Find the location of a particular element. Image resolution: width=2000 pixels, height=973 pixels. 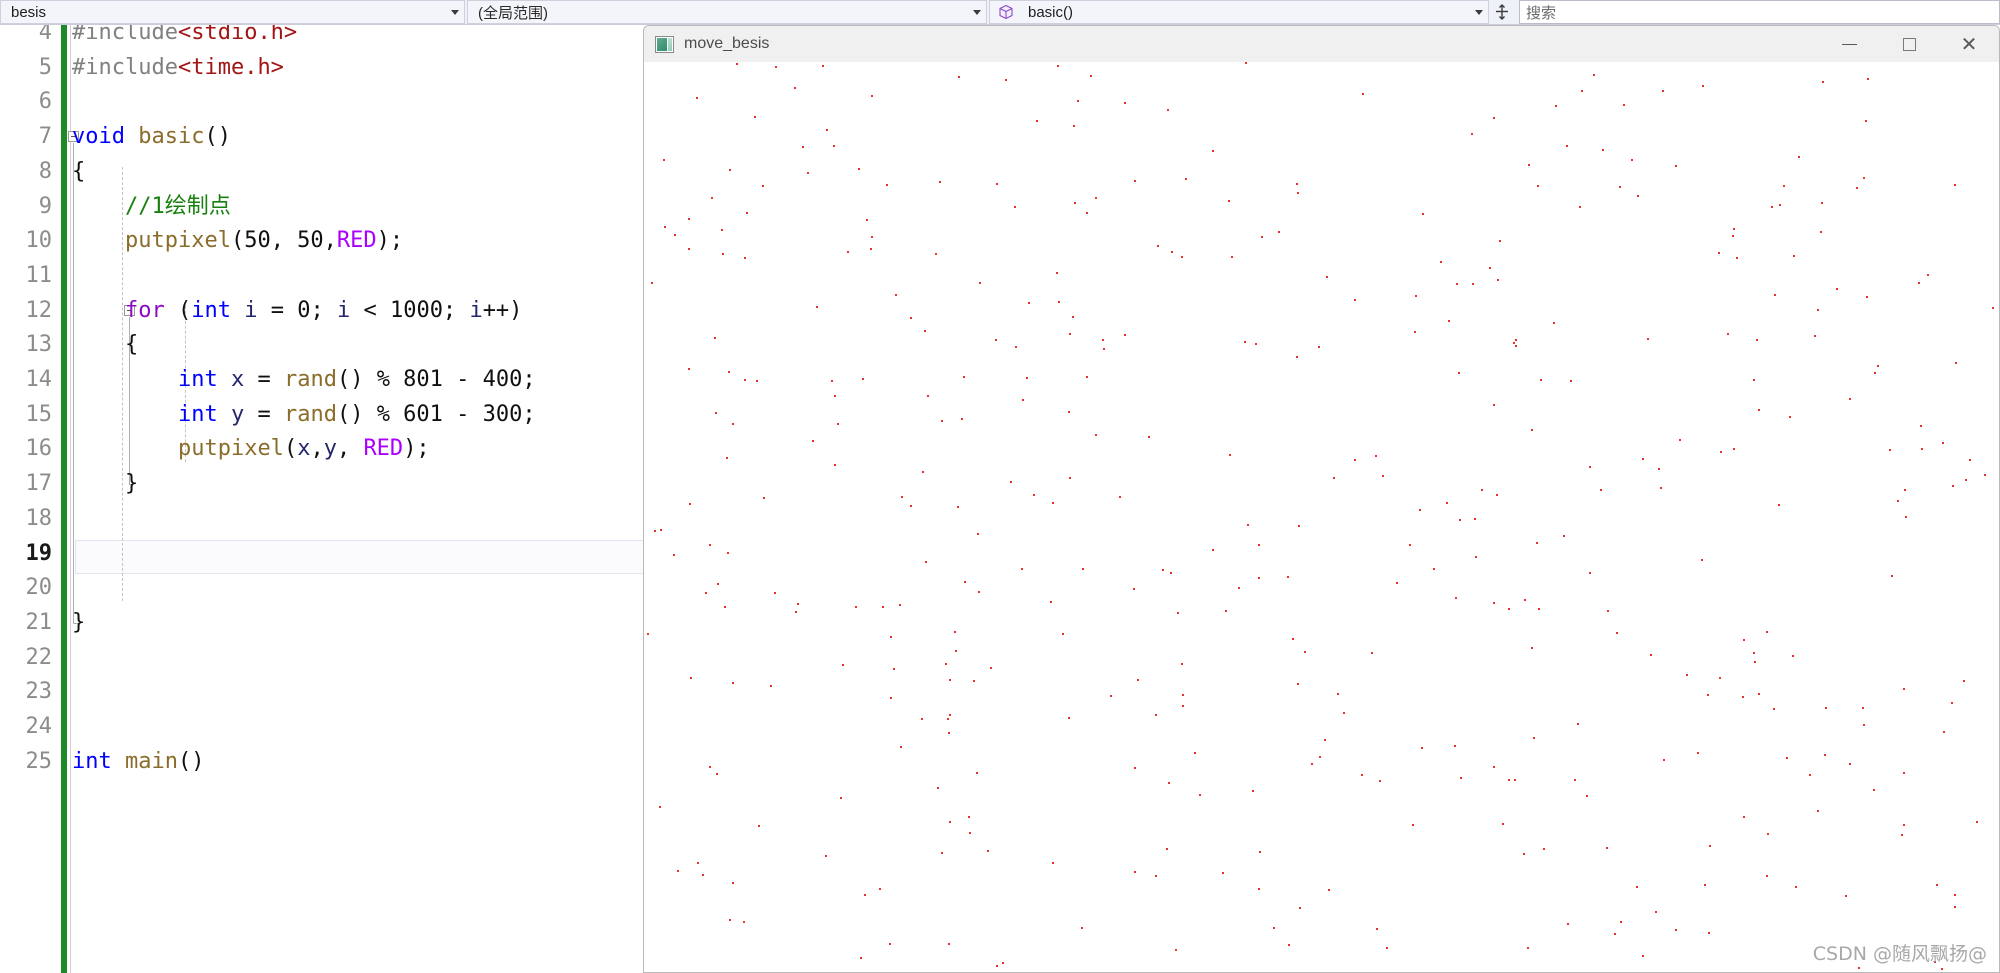

line-number: 20 is located at coordinates (39, 588).